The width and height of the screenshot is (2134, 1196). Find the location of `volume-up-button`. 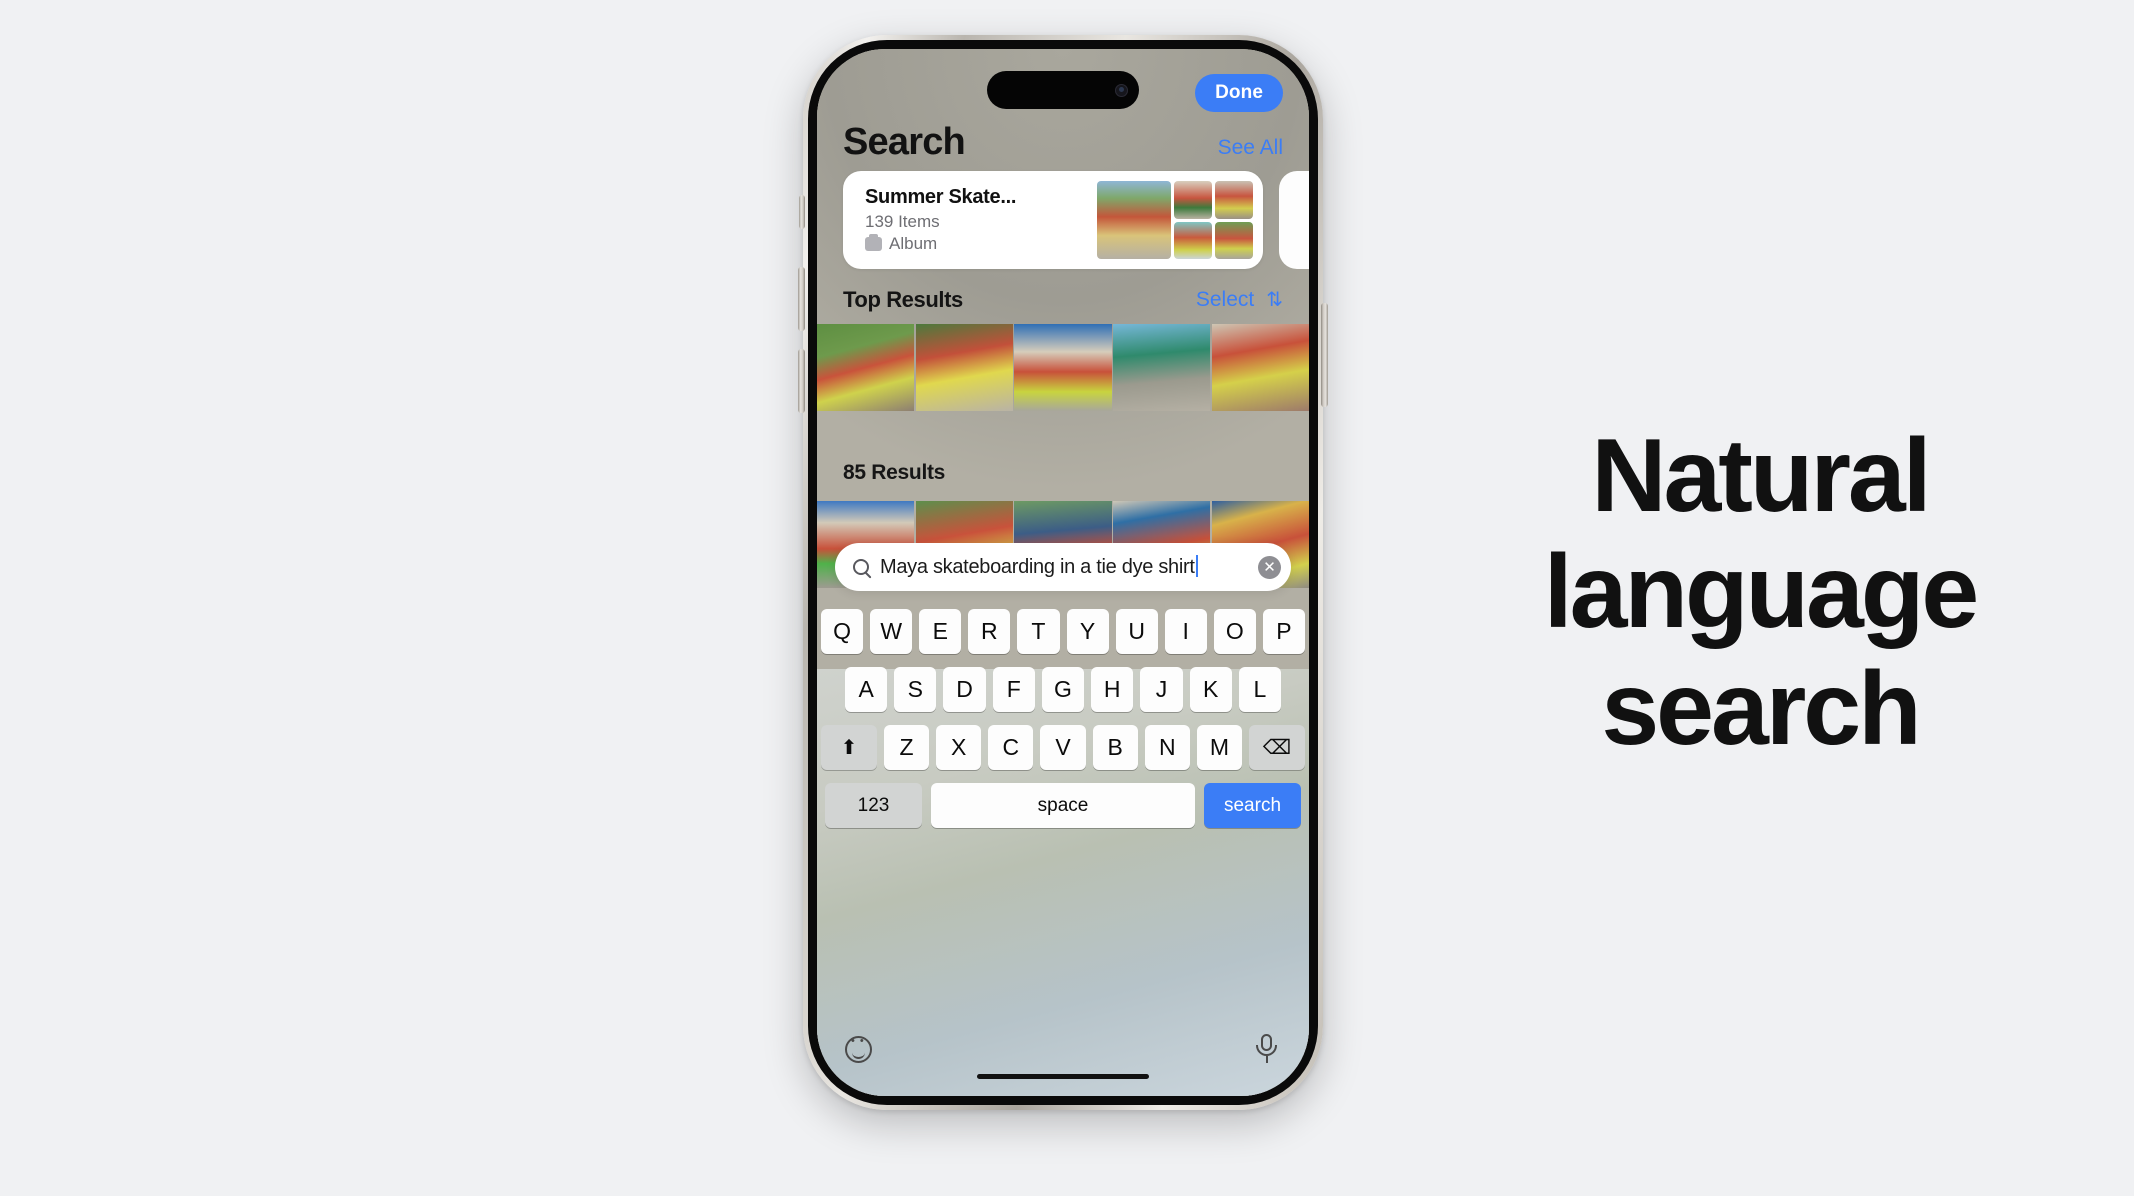

volume-up-button is located at coordinates (801, 299).